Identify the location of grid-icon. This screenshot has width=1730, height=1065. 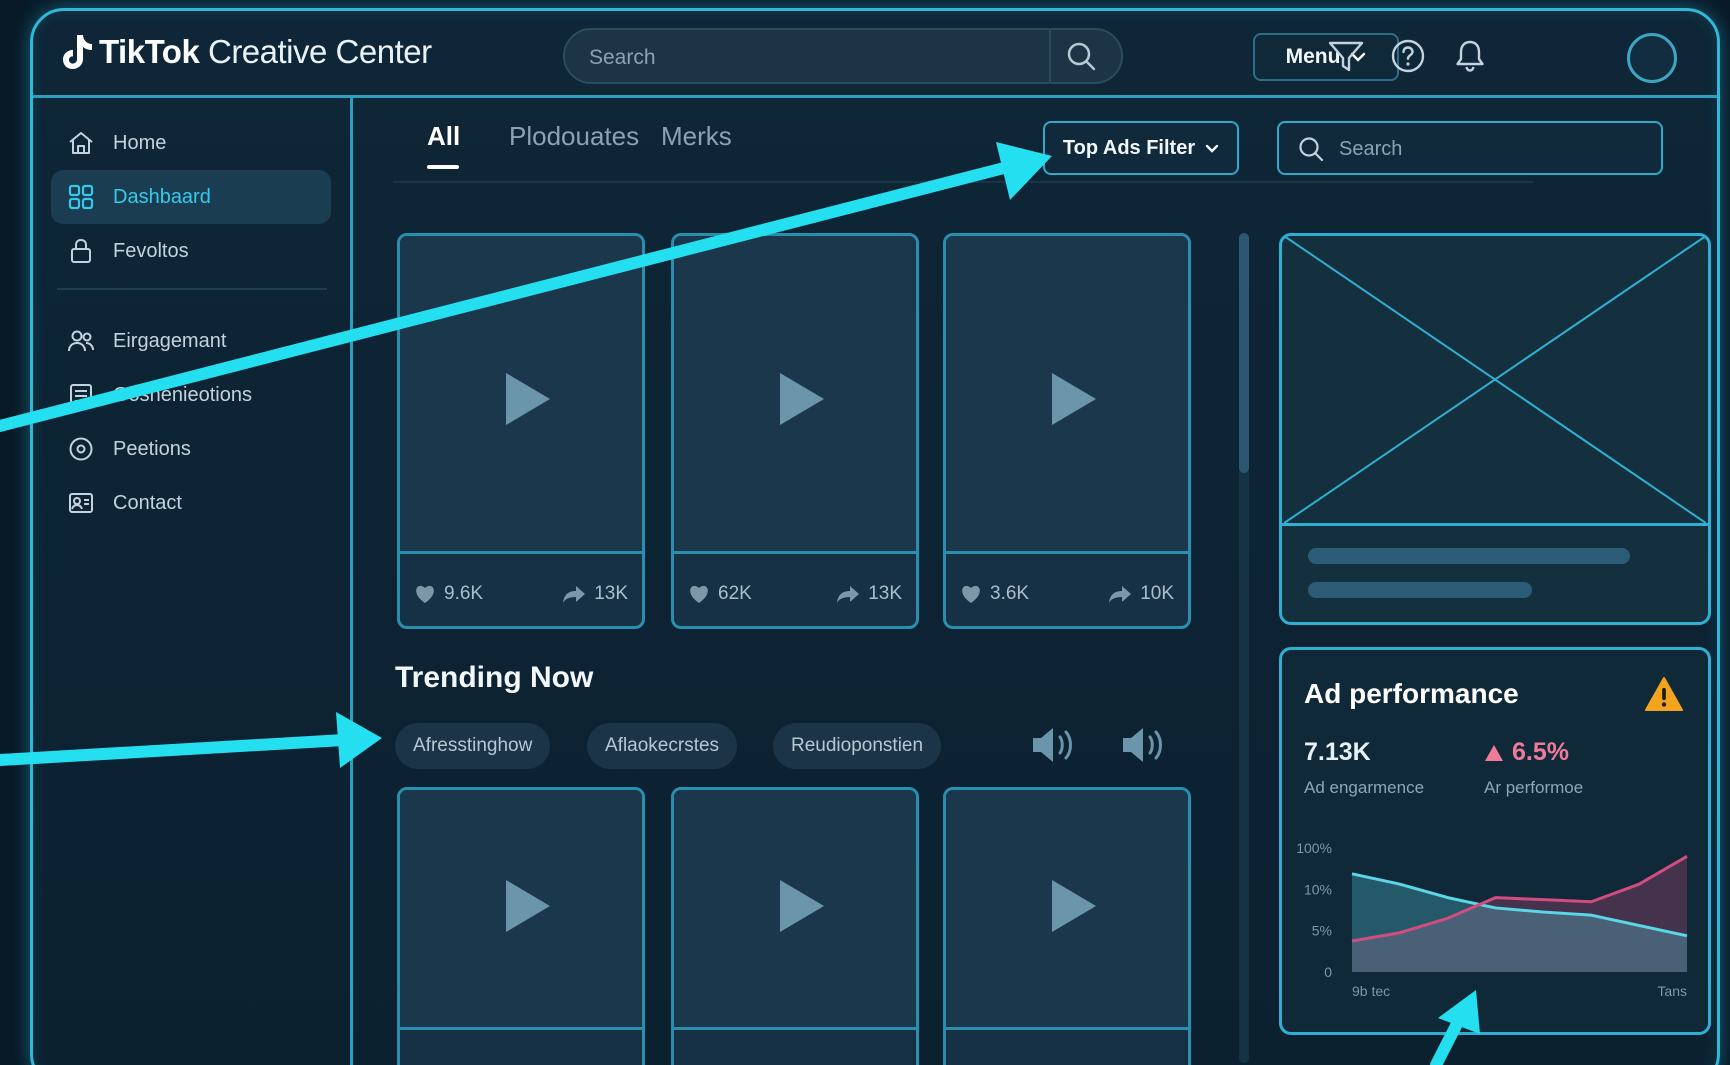
(81, 197).